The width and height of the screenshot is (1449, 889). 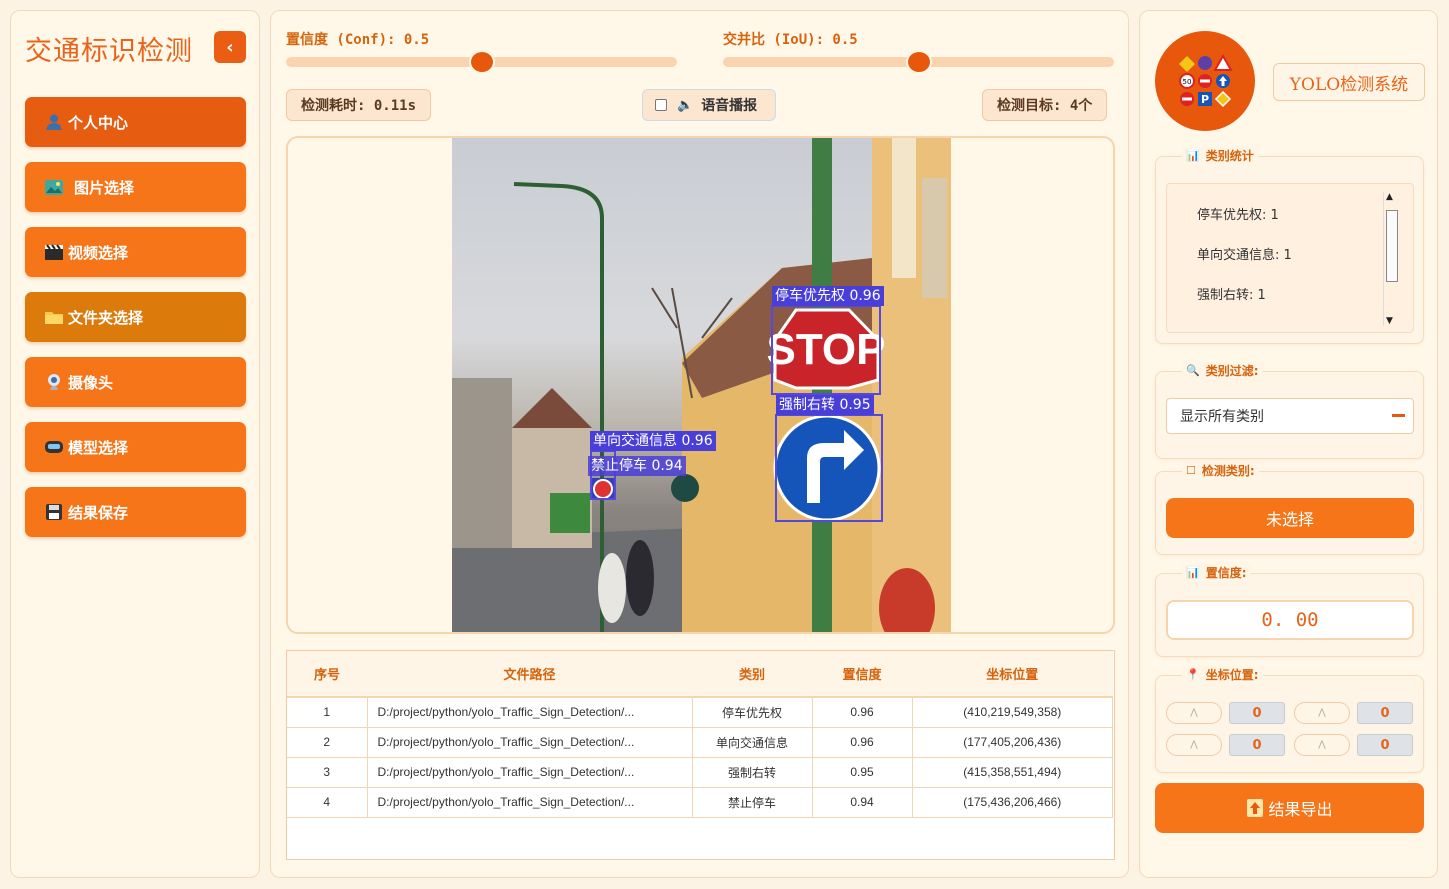 I want to click on checkbox-icon: ☐, so click(x=1191, y=470).